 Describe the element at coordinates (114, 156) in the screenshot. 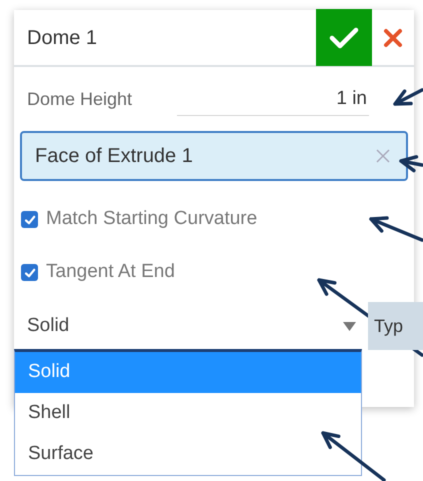

I see `selection-text: Face of Extrude 1` at that location.